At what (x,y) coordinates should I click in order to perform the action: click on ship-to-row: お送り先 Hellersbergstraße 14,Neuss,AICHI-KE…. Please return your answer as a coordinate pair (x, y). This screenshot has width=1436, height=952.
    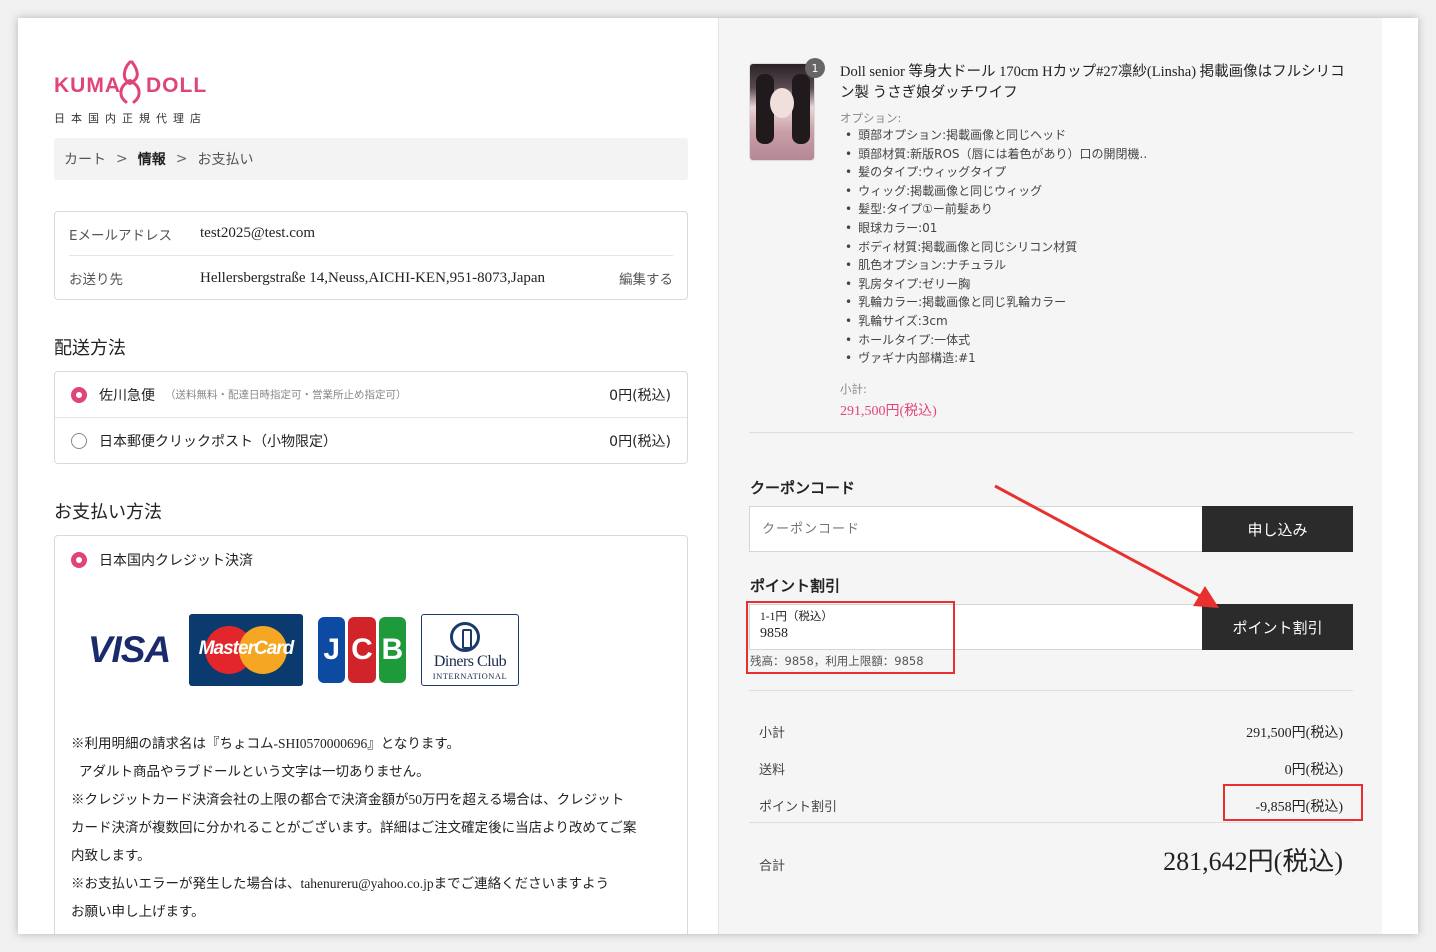
    Looking at the image, I should click on (371, 278).